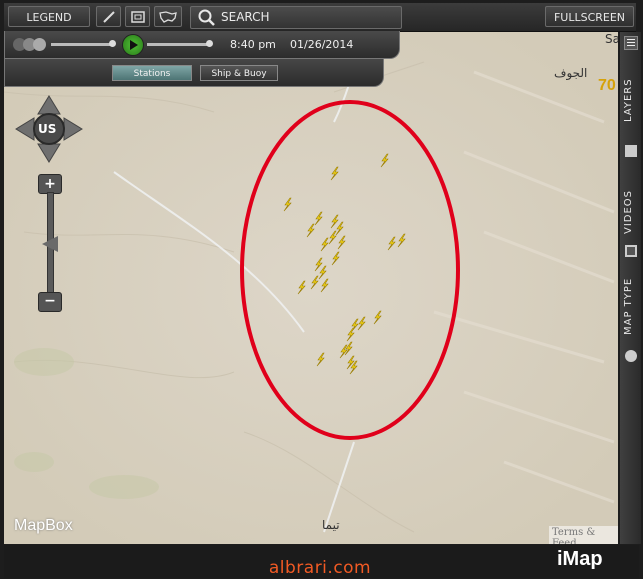 This screenshot has height=579, width=643. I want to click on temperature-badge: 70, so click(607, 85).